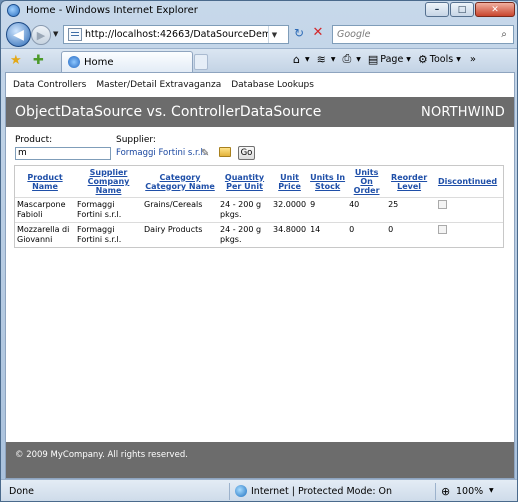 Image resolution: width=518 pixels, height=502 pixels. Describe the element at coordinates (49, 85) in the screenshot. I see `menu-item-data-controllers: Data Controllers` at that location.